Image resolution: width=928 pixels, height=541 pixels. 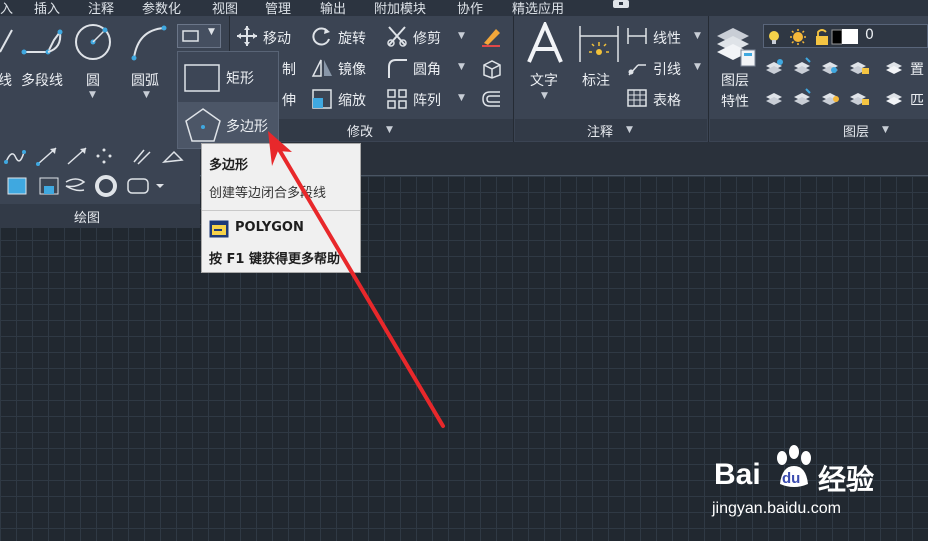 What do you see at coordinates (737, 474) in the screenshot?
I see `watermark-brand: Bai` at bounding box center [737, 474].